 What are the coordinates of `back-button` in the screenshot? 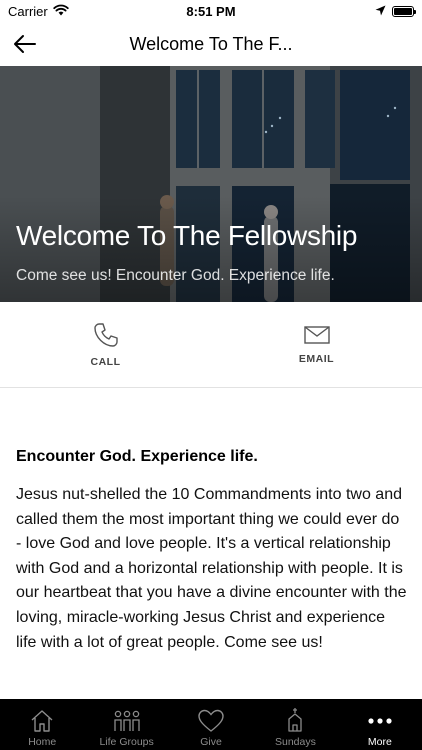 It's located at (25, 44).